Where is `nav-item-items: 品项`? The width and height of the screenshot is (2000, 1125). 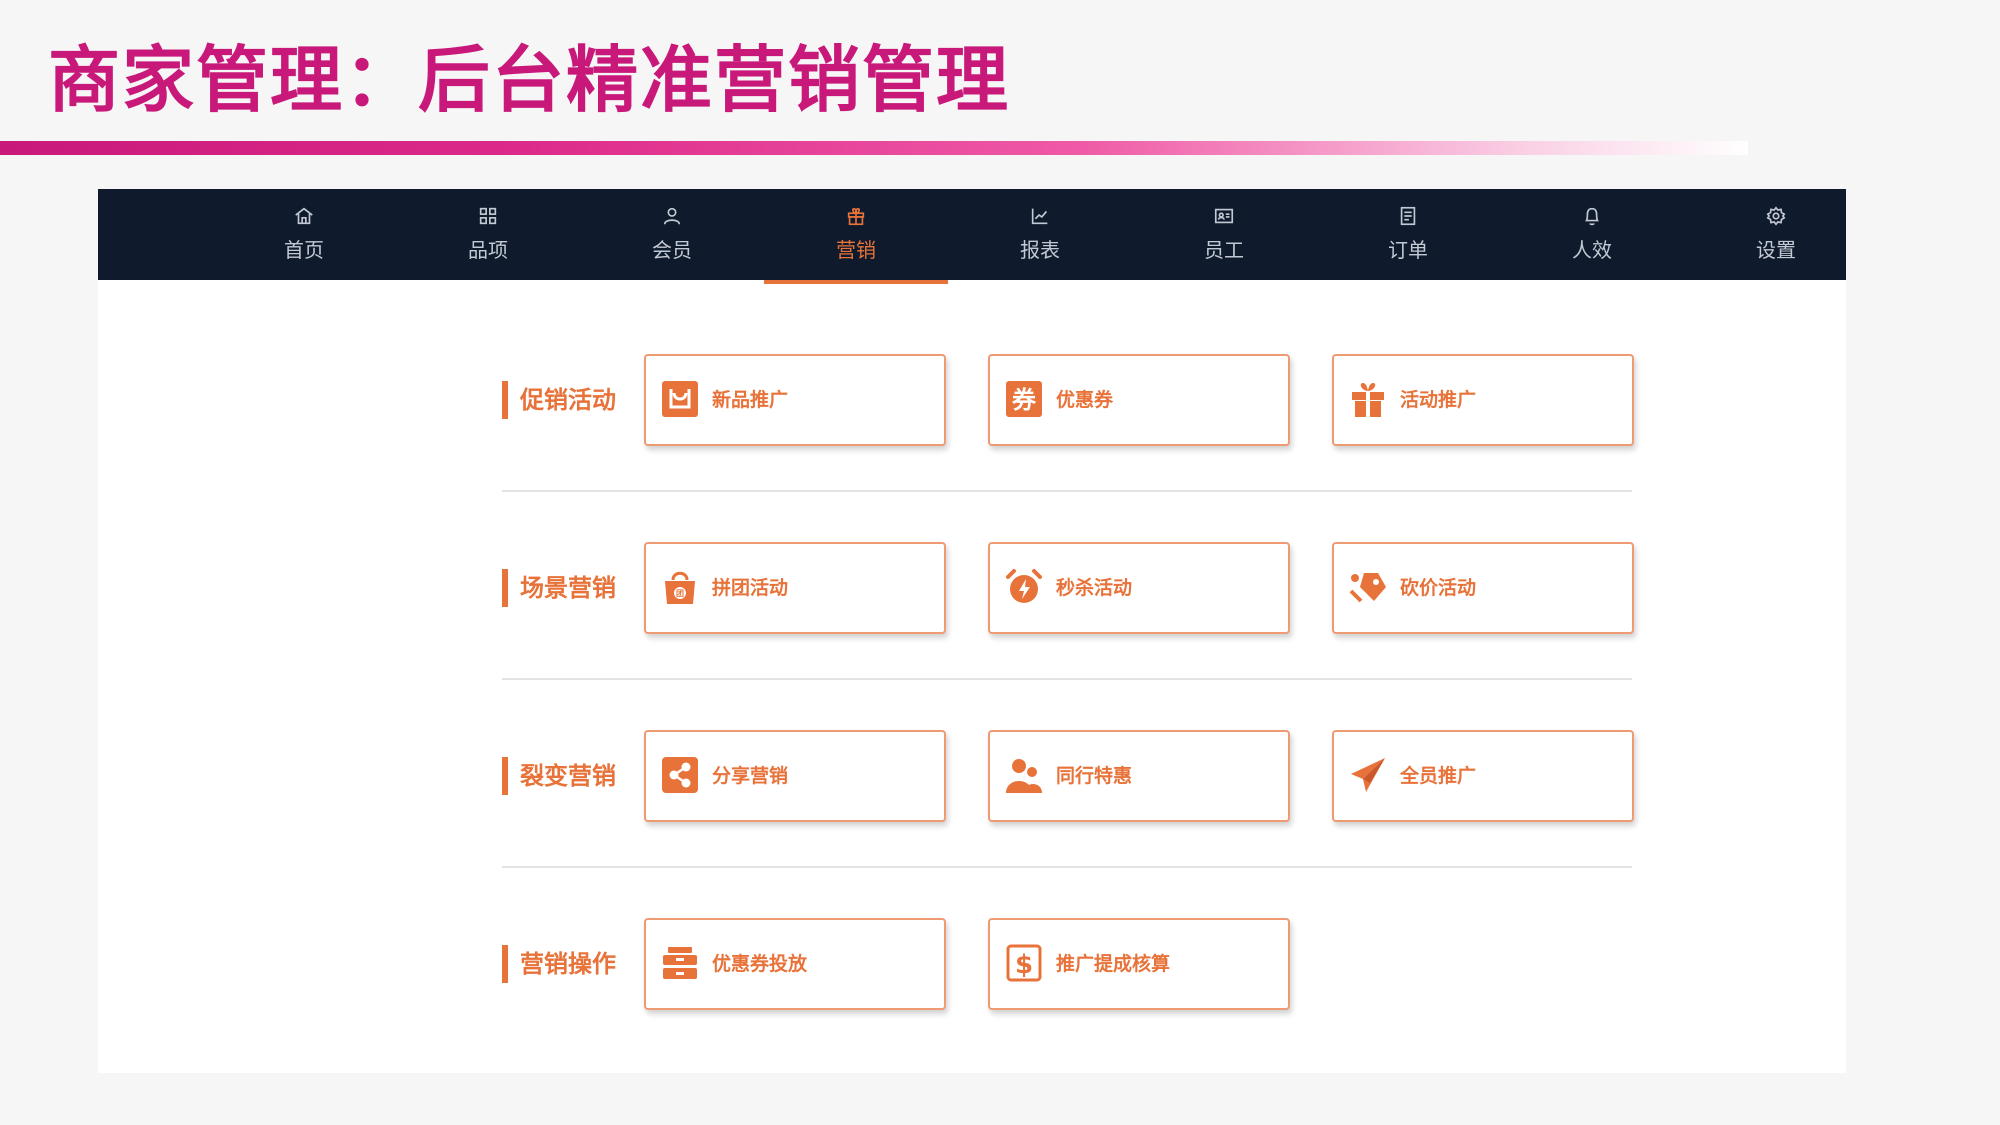
nav-item-items: 品项 is located at coordinates (488, 234).